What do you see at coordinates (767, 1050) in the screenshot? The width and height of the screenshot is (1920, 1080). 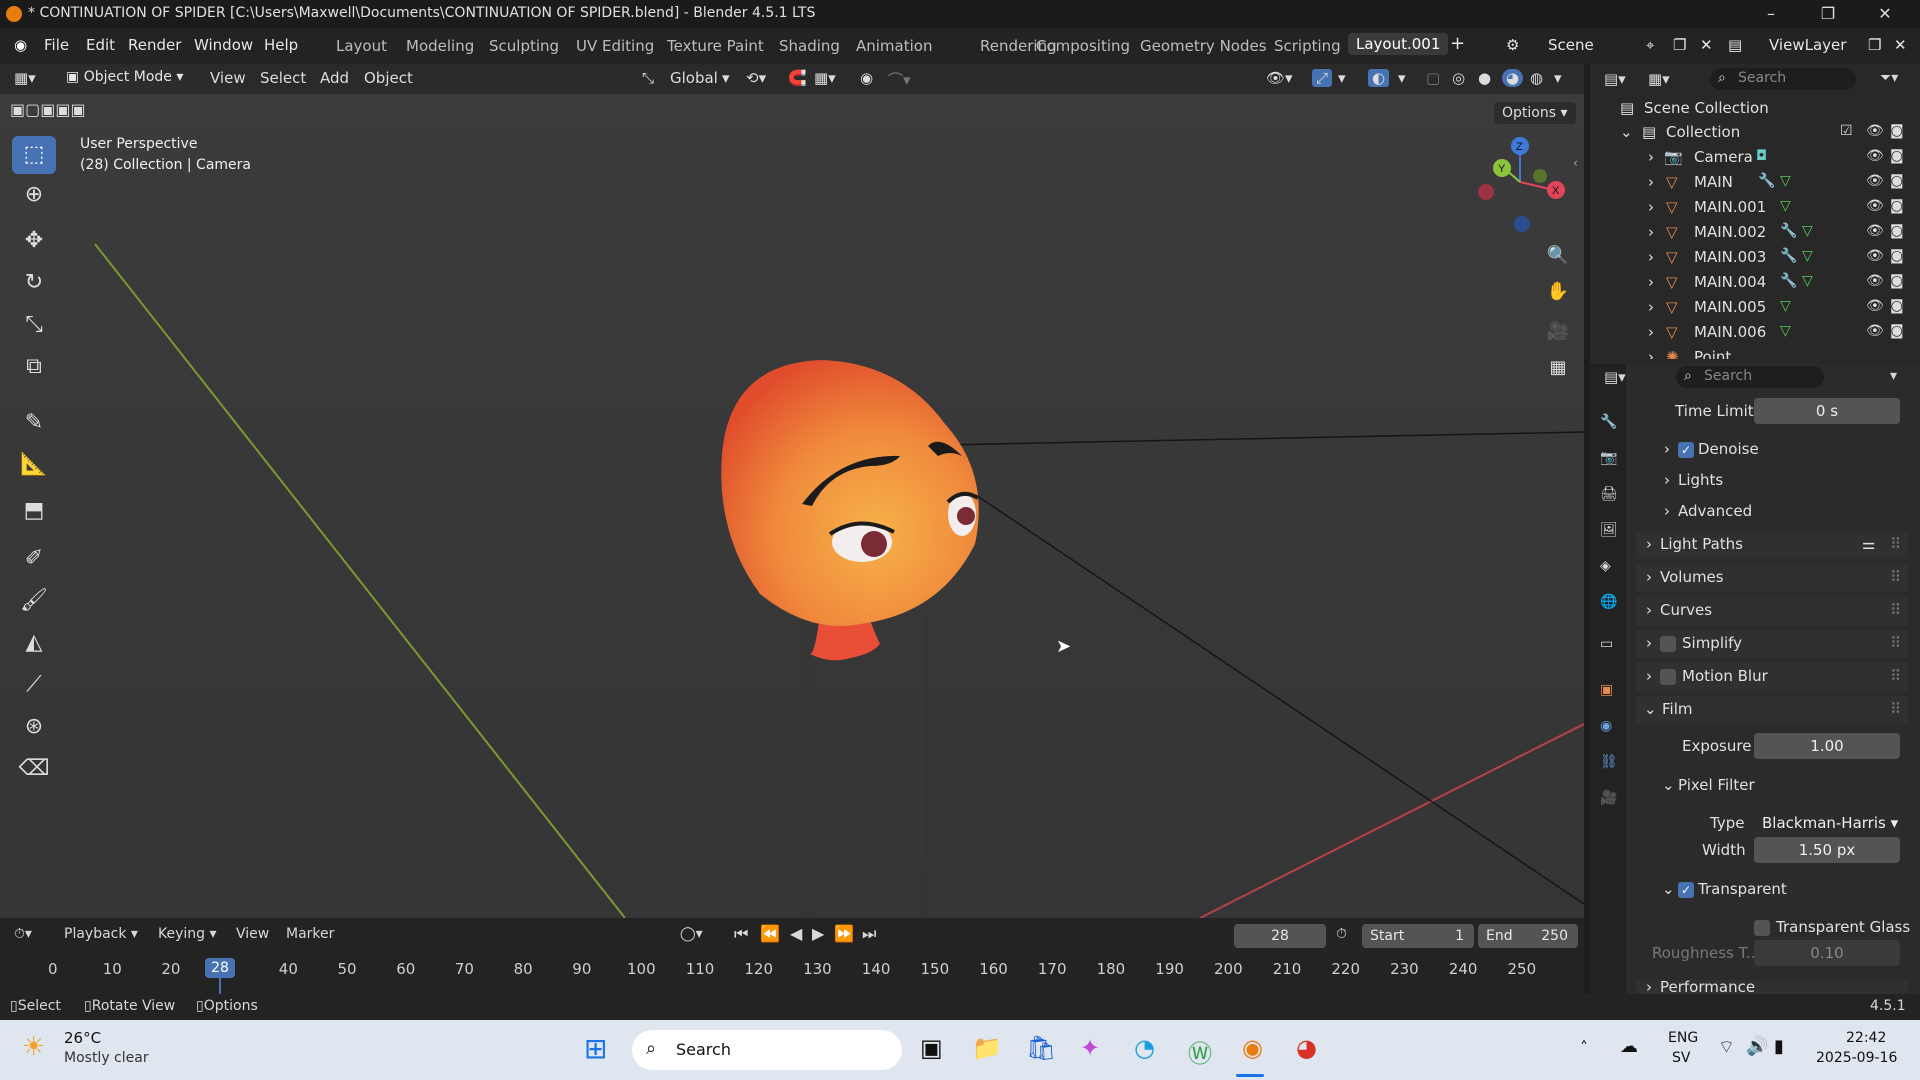 I see `taskbar-search-box: ⌕ Search` at bounding box center [767, 1050].